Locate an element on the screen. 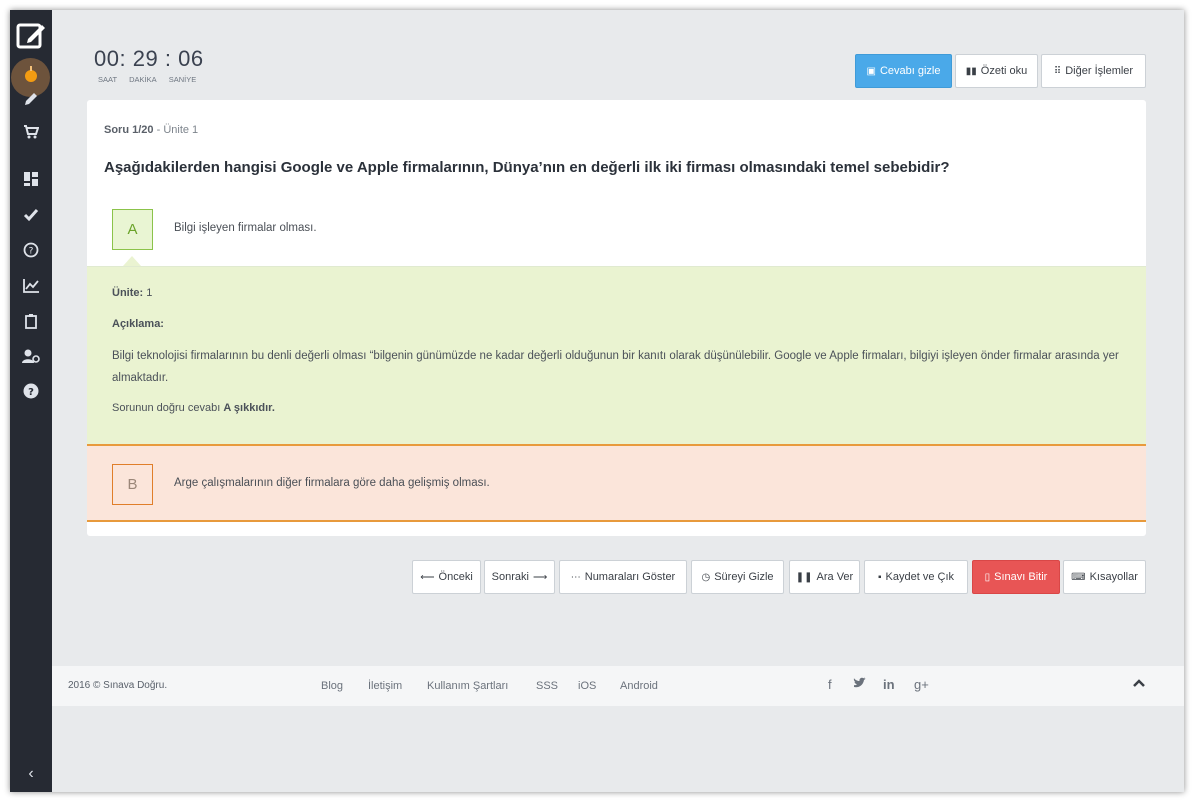 This screenshot has height=807, width=1200. read-summary-label: Özeti oku is located at coordinates (1004, 71).